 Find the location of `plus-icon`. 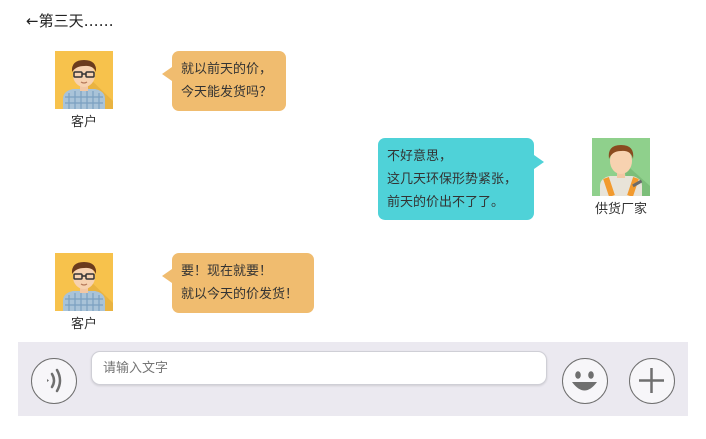

plus-icon is located at coordinates (651, 380).